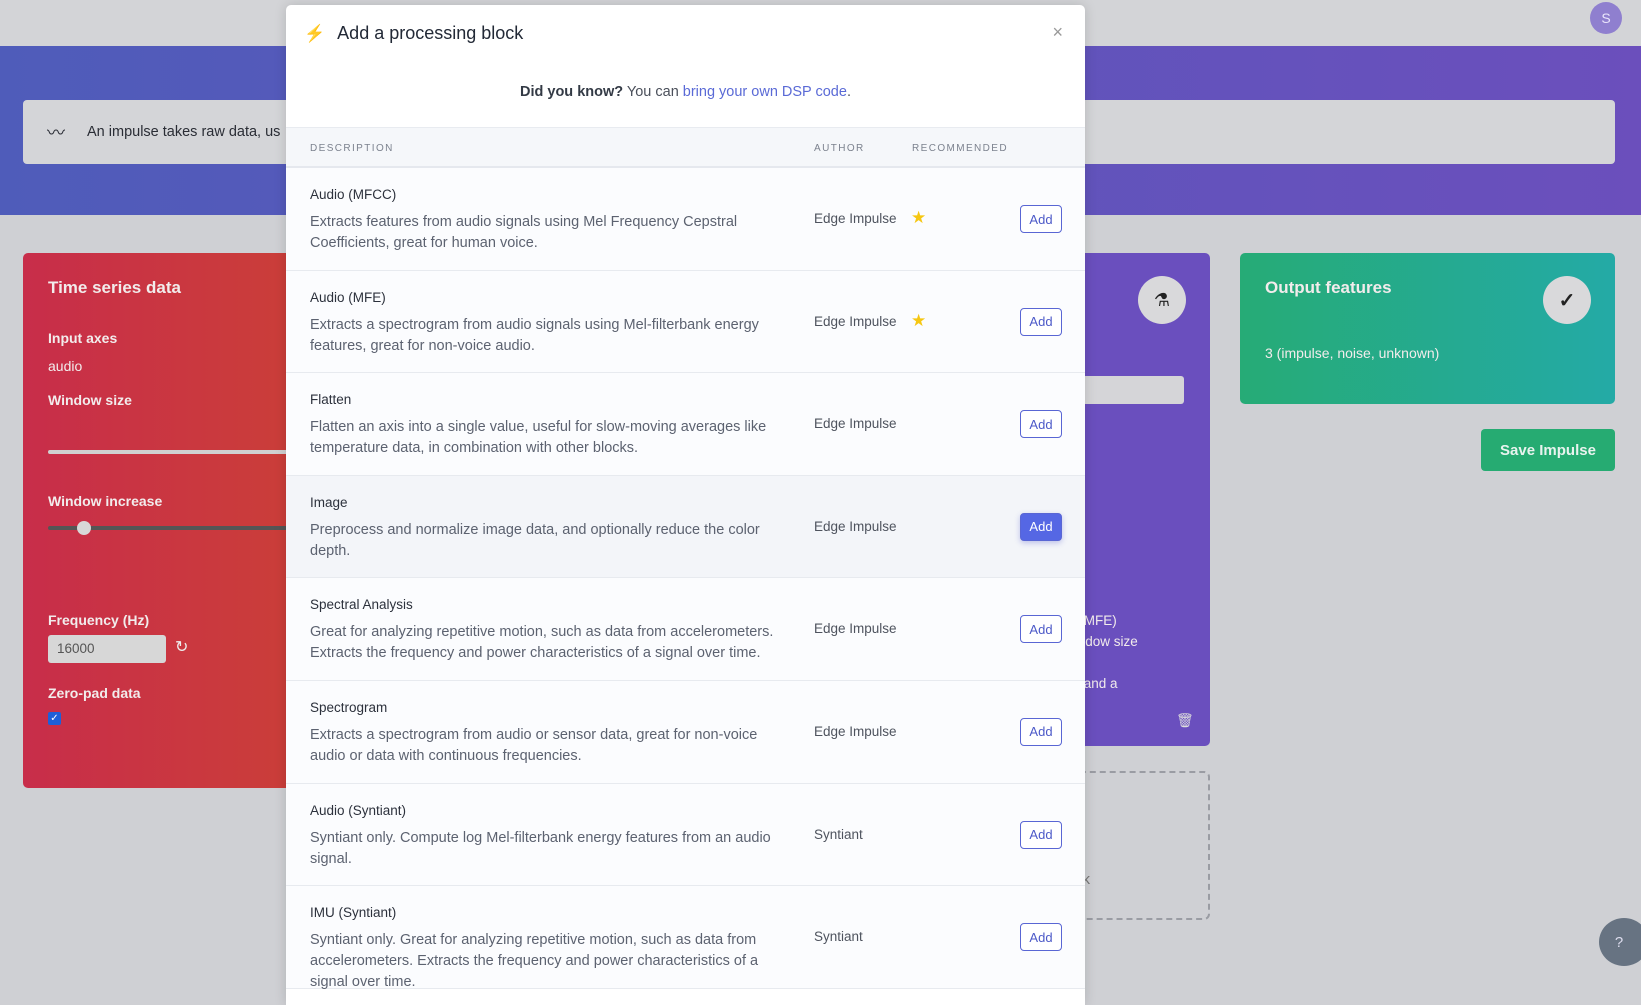 The image size is (1641, 1005). Describe the element at coordinates (685, 147) in the screenshot. I see `table-header: DESCRIPTION AUTHOR RECOMMENDED` at that location.